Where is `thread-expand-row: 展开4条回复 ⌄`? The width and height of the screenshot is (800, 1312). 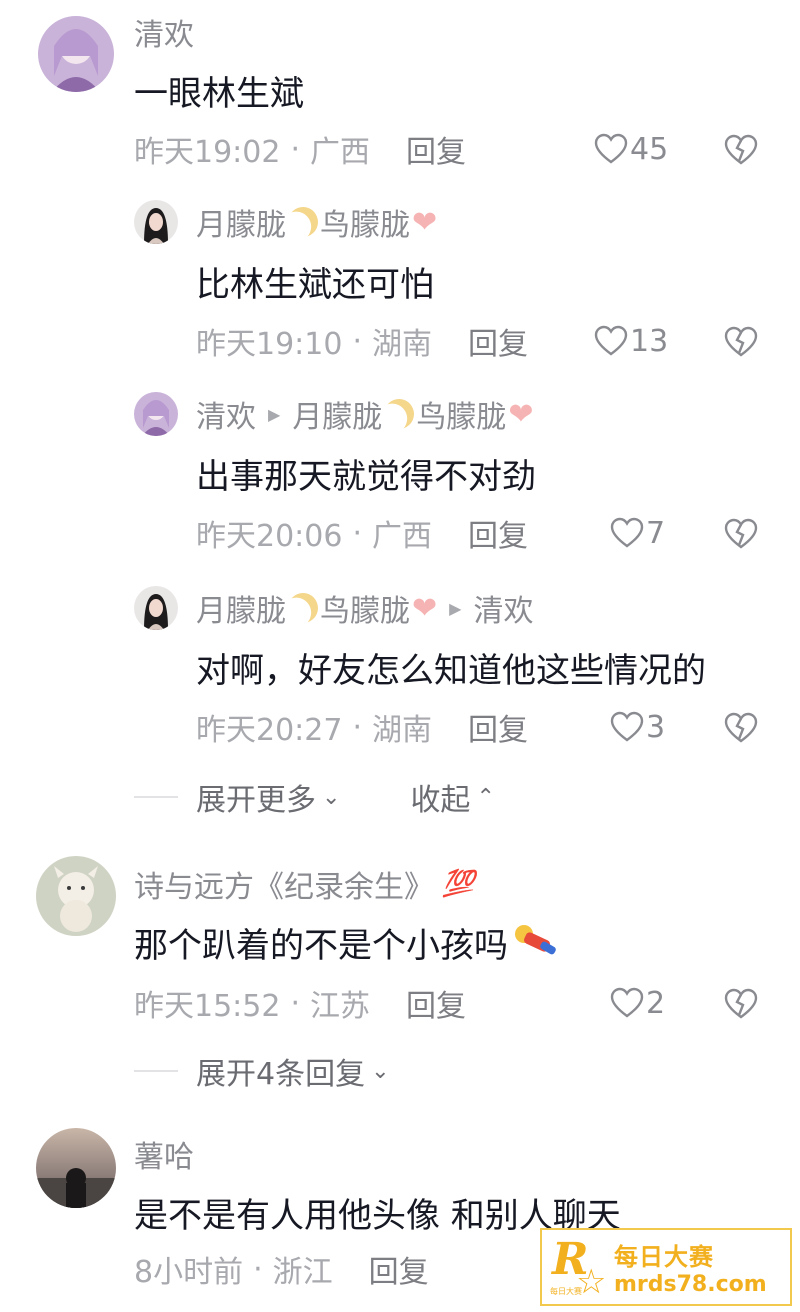 thread-expand-row: 展开4条回复 ⌄ is located at coordinates (262, 1071).